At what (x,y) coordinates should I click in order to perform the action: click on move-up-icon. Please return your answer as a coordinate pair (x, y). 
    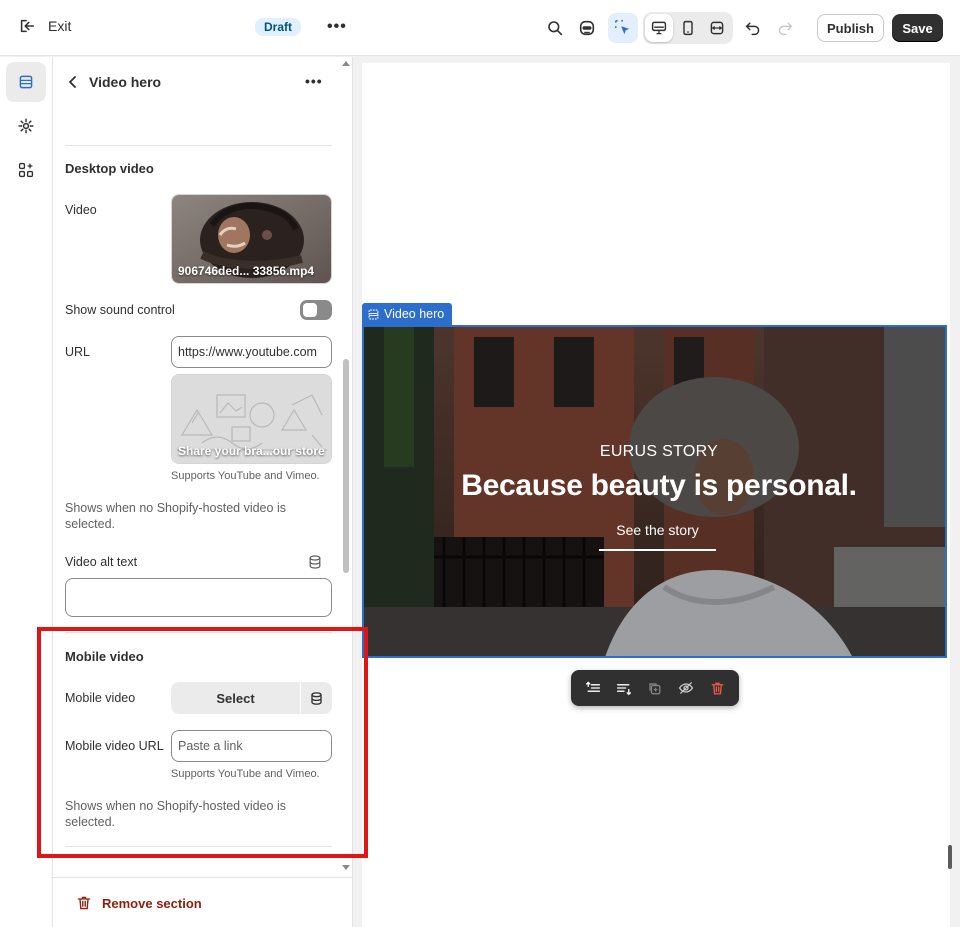
    Looking at the image, I should click on (592, 686).